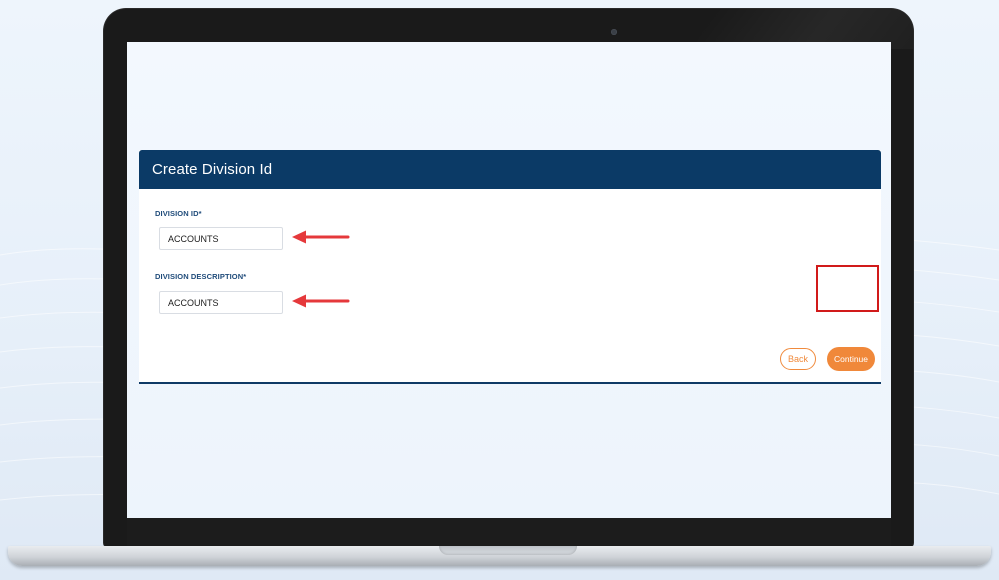 This screenshot has width=999, height=580. What do you see at coordinates (614, 32) in the screenshot?
I see `camera-icon` at bounding box center [614, 32].